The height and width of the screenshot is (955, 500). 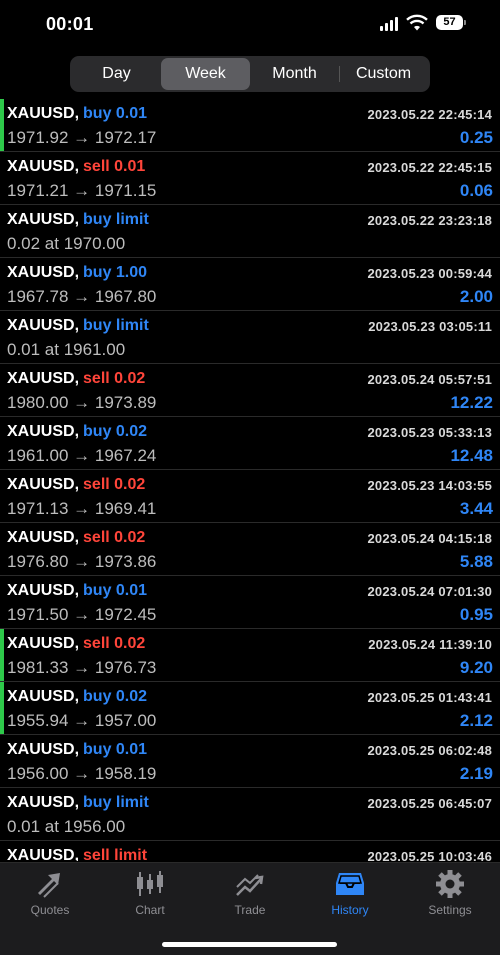 I want to click on row-title: XAUUSD, sell limit, so click(x=77, y=854).